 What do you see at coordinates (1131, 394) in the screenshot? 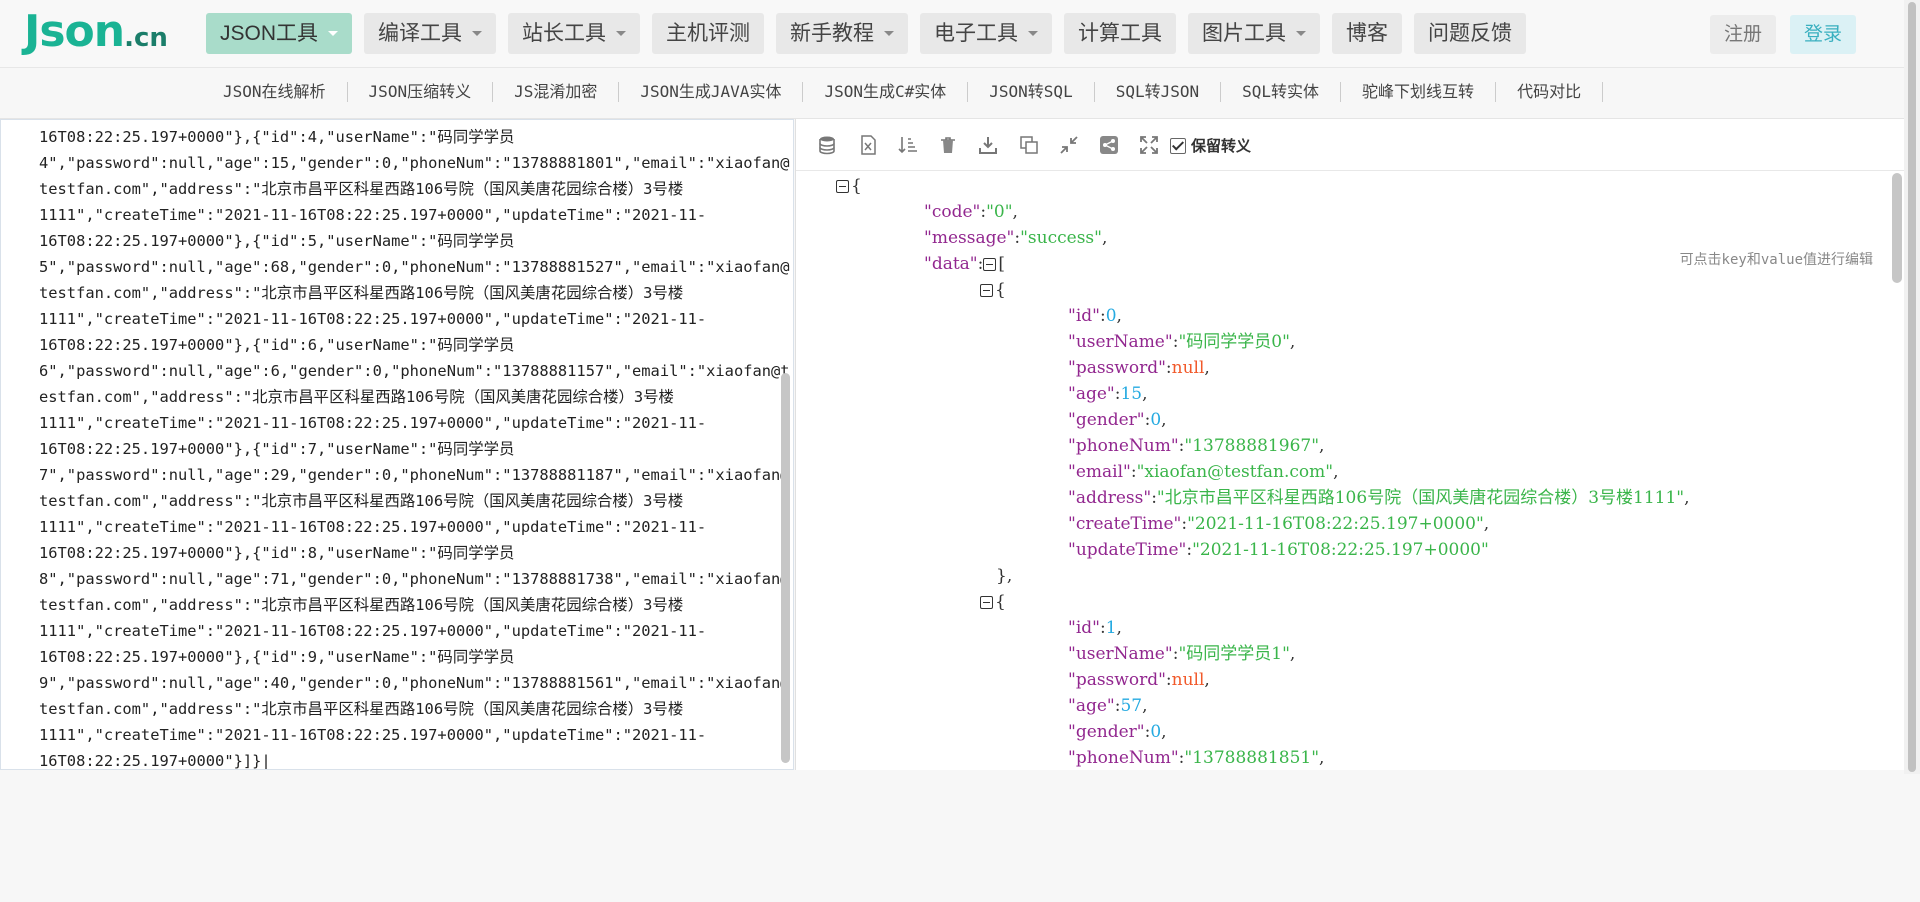
I see `json-value: 15` at bounding box center [1131, 394].